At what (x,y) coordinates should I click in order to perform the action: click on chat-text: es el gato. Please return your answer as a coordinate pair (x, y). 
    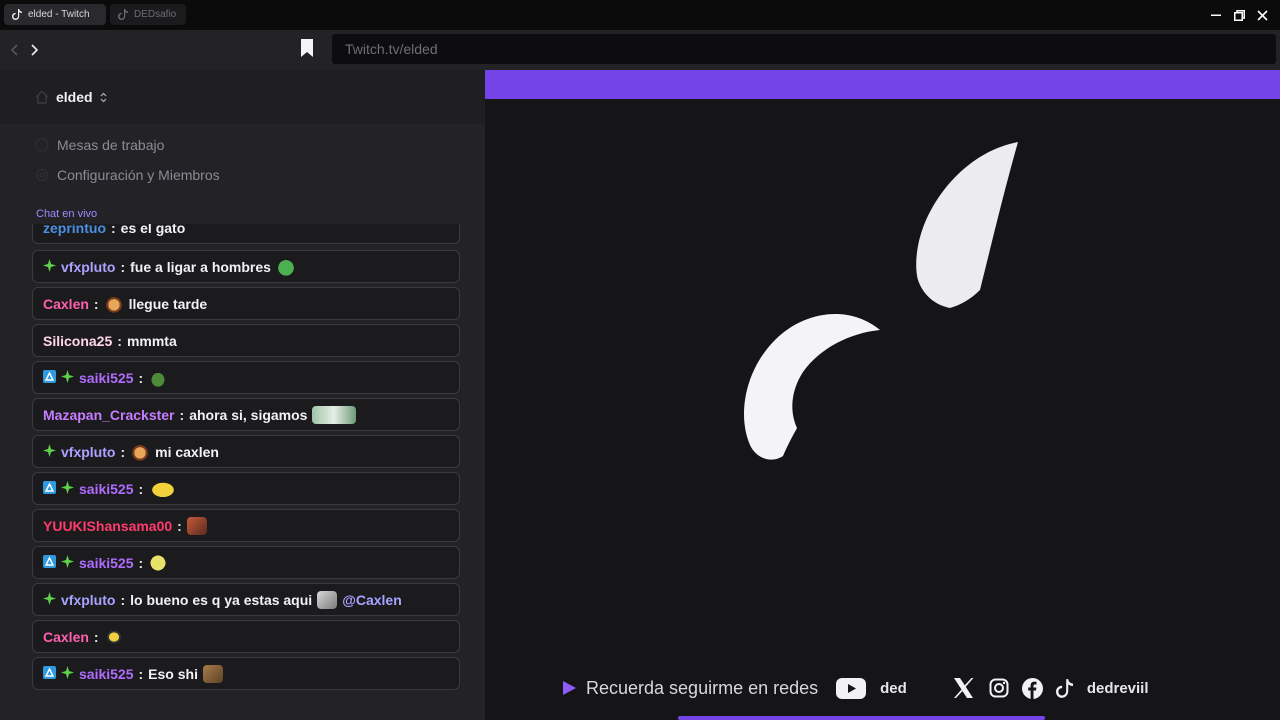
    Looking at the image, I should click on (153, 230).